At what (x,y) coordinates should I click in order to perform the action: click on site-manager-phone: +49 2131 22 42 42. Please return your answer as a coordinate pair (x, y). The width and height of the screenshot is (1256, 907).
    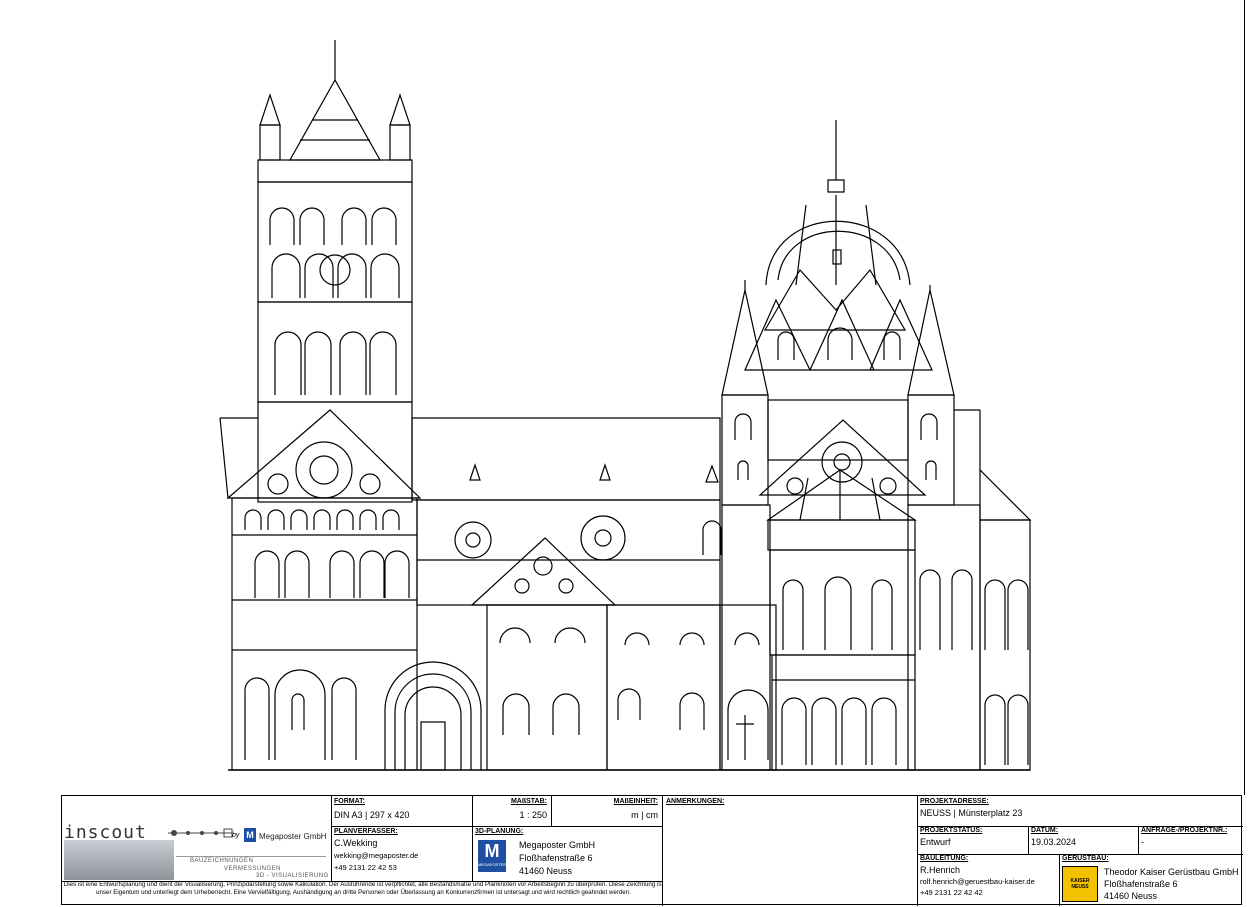
    Looking at the image, I should click on (951, 892).